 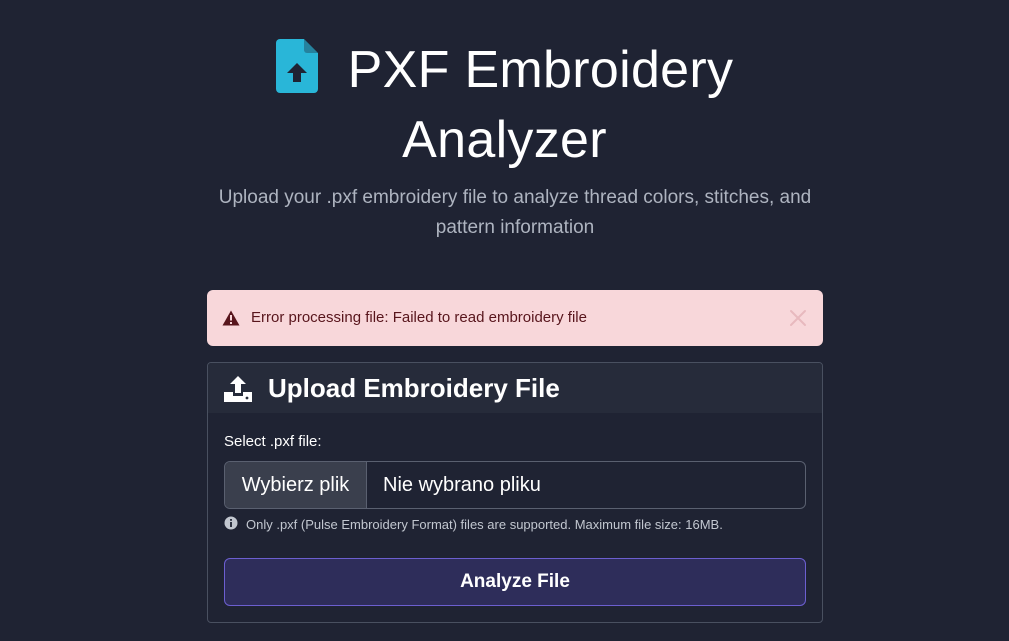 What do you see at coordinates (414, 388) in the screenshot?
I see `upload-card-title: Upload Embroidery File` at bounding box center [414, 388].